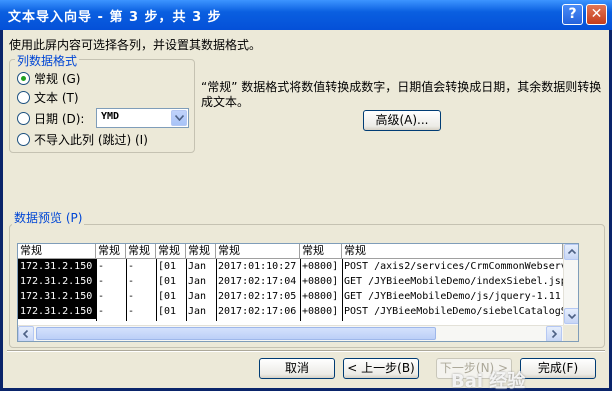  I want to click on radio-general: 常规 (G), so click(48, 78).